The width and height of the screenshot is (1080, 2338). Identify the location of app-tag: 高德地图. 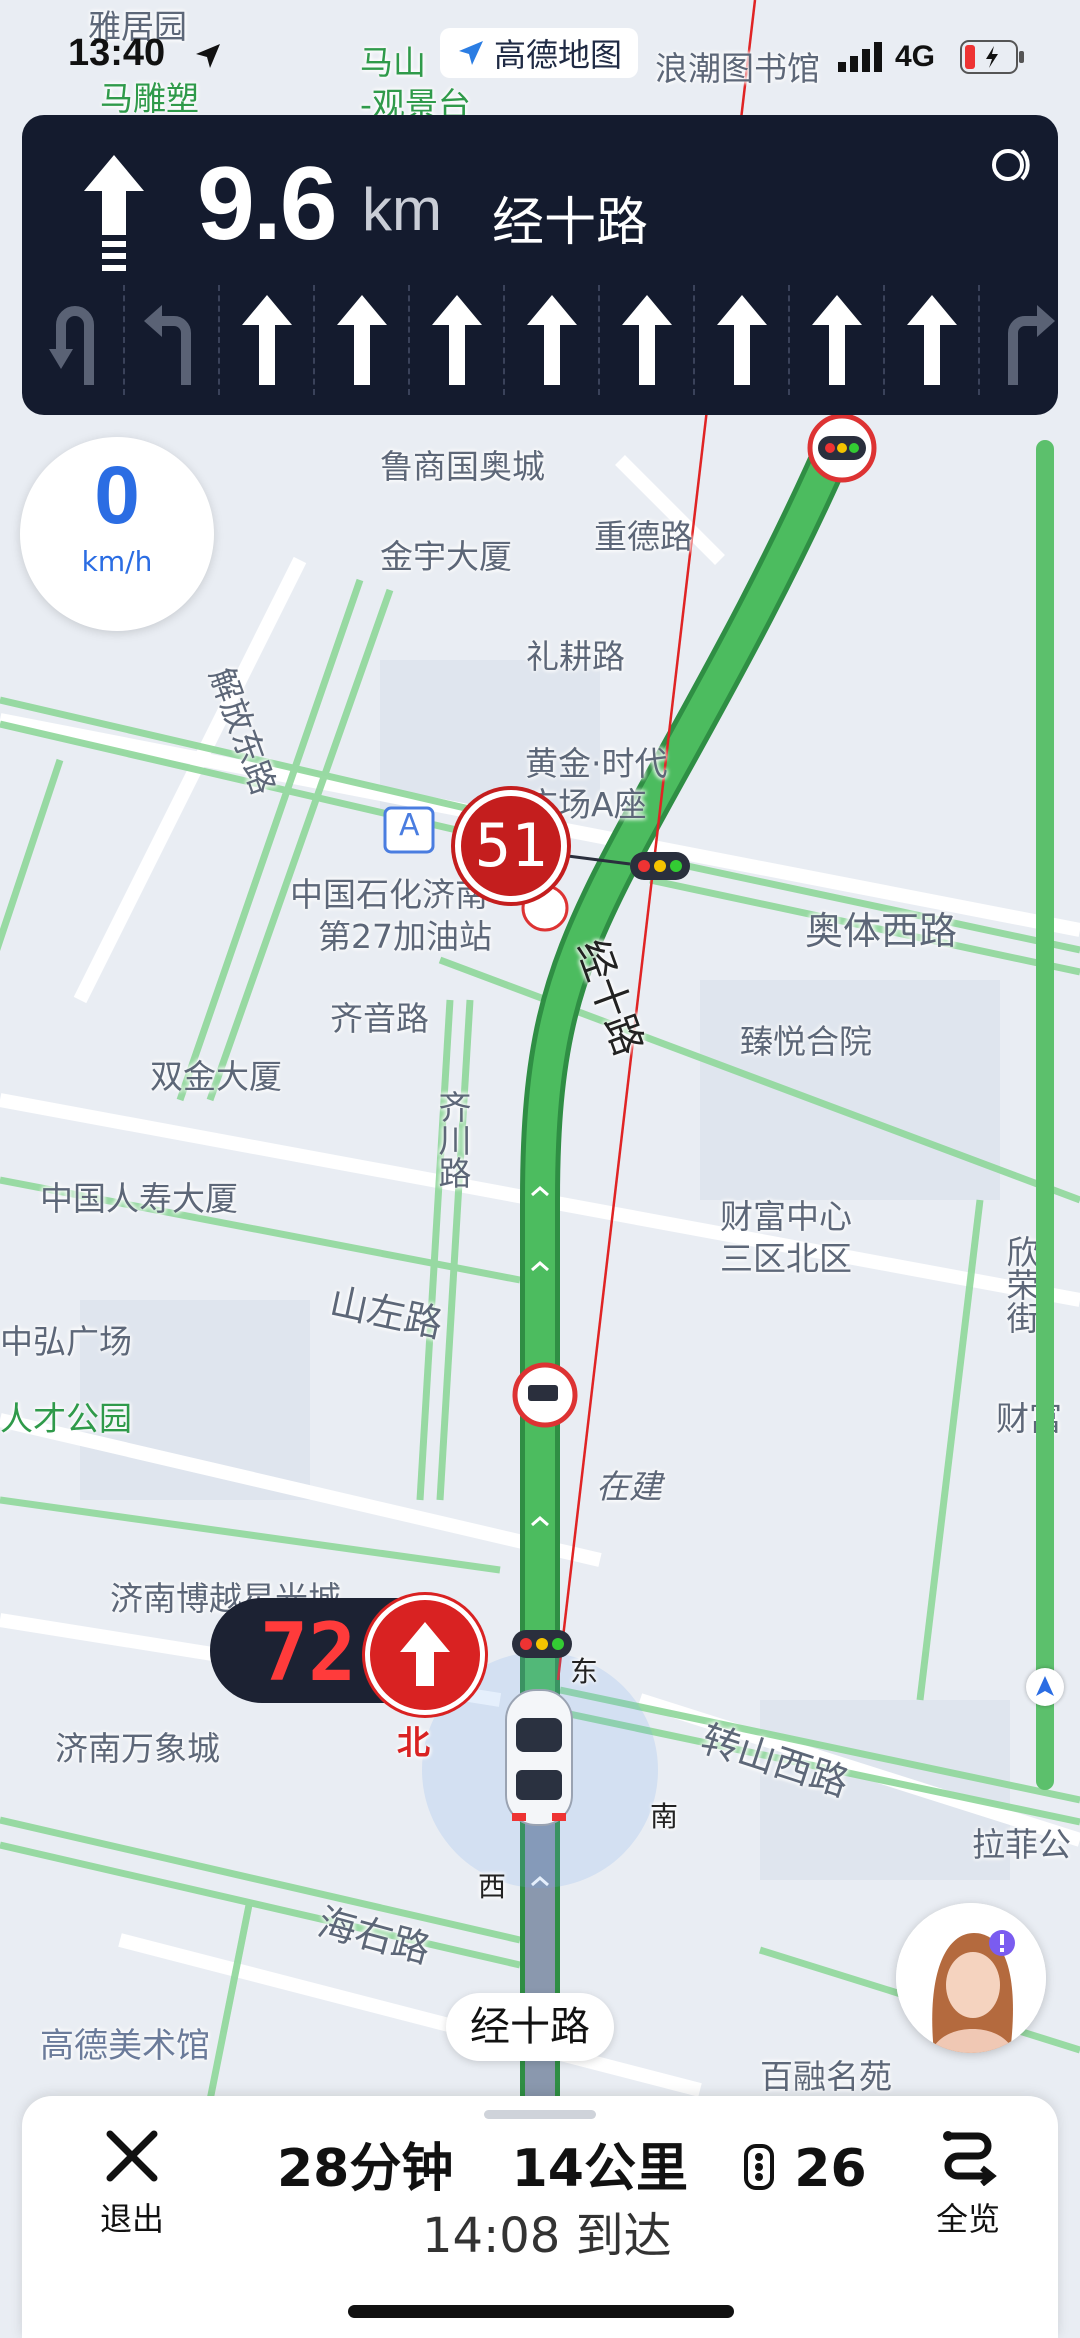
(539, 53).